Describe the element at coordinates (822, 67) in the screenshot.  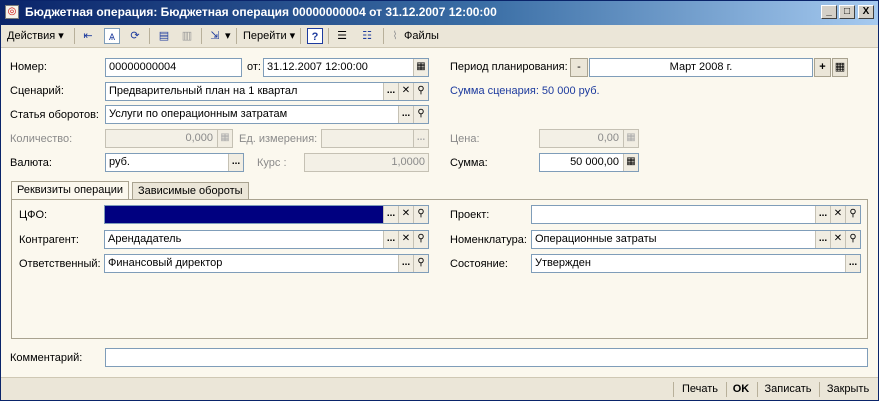
I see `period-next-button: +` at that location.